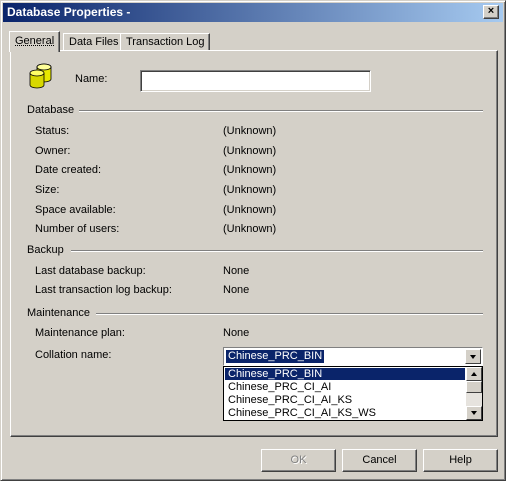 Image resolution: width=506 pixels, height=481 pixels. What do you see at coordinates (253, 12) in the screenshot?
I see `title-bar: Database Properties - ×` at bounding box center [253, 12].